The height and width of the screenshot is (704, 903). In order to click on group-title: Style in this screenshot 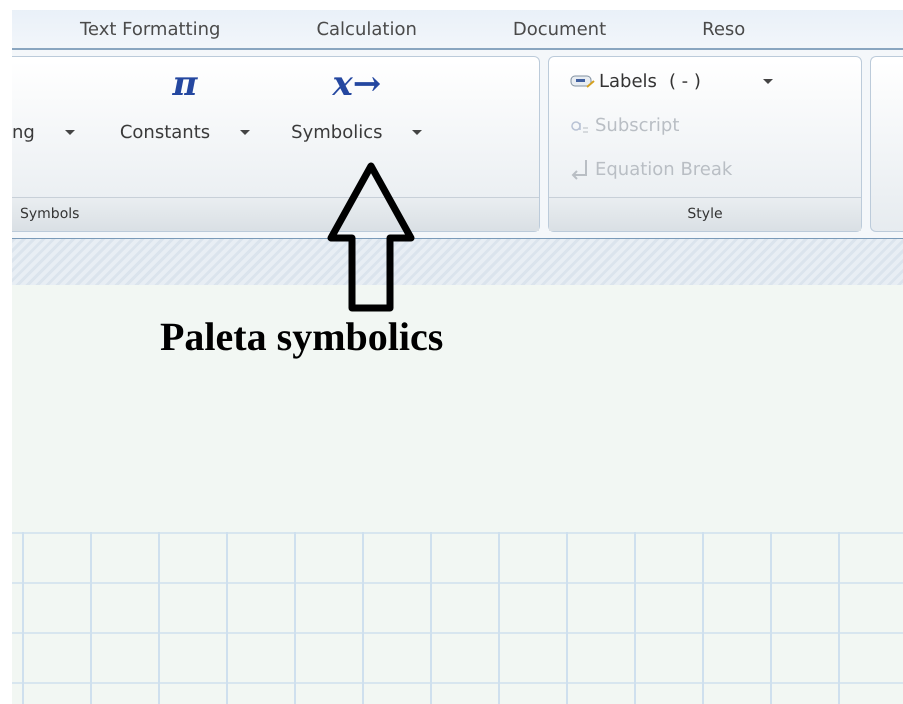, I will do `click(705, 214)`.